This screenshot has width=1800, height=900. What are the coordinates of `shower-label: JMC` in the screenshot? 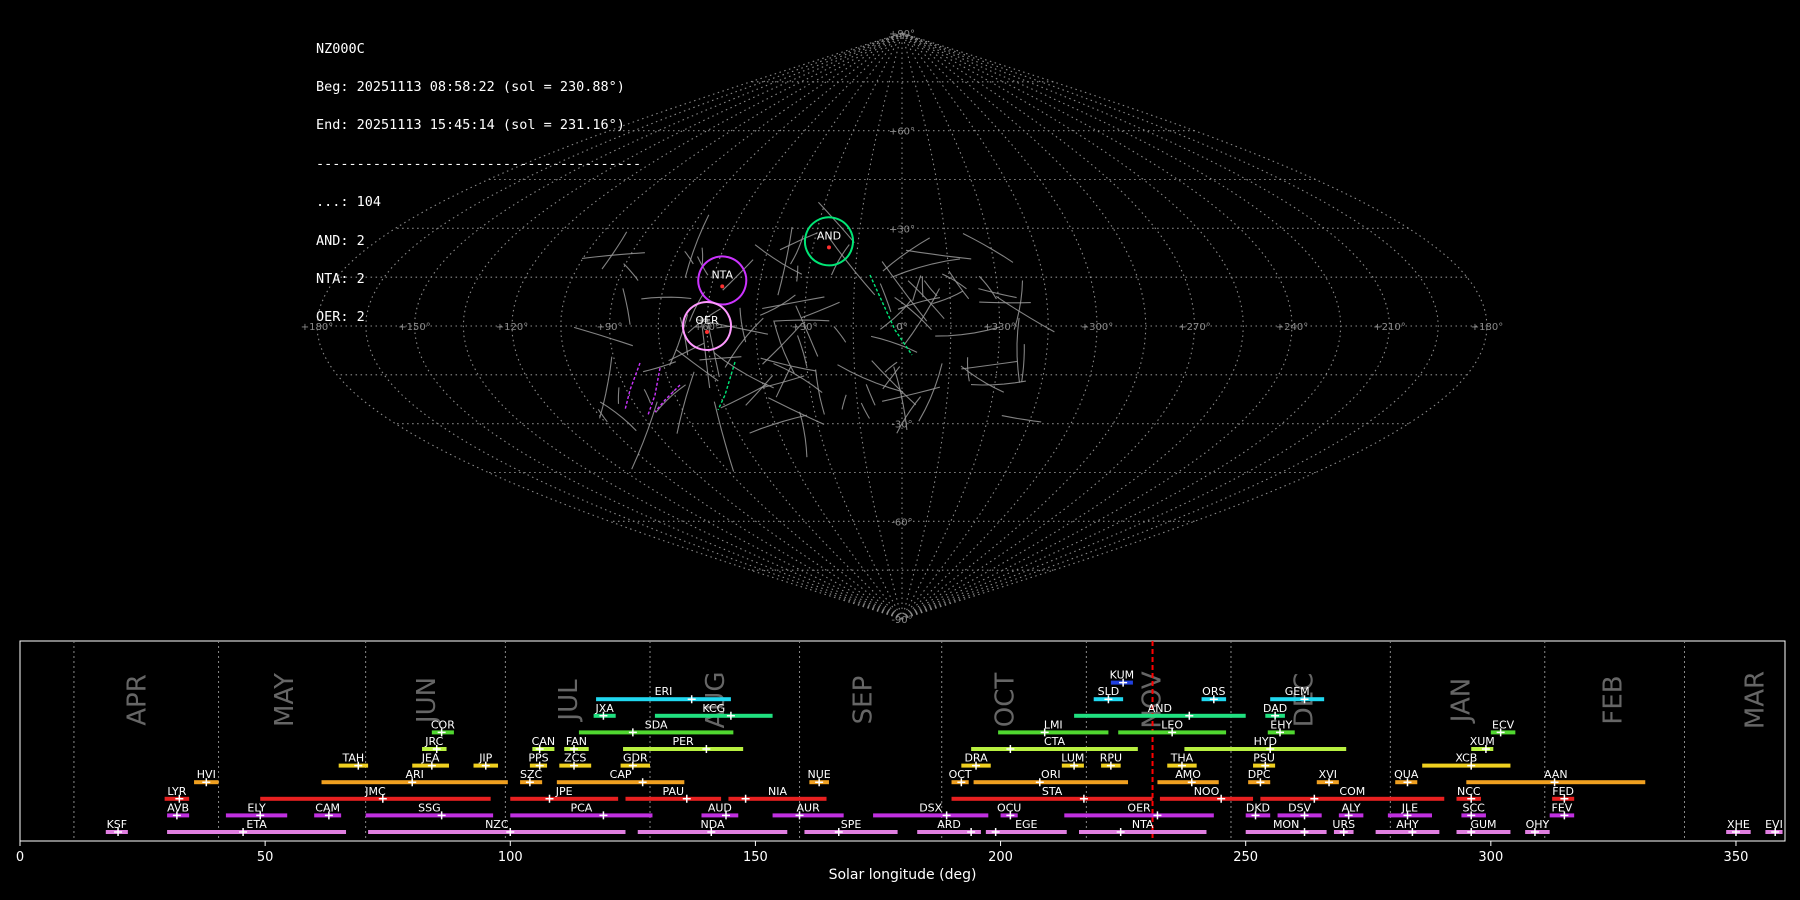 It's located at (375, 791).